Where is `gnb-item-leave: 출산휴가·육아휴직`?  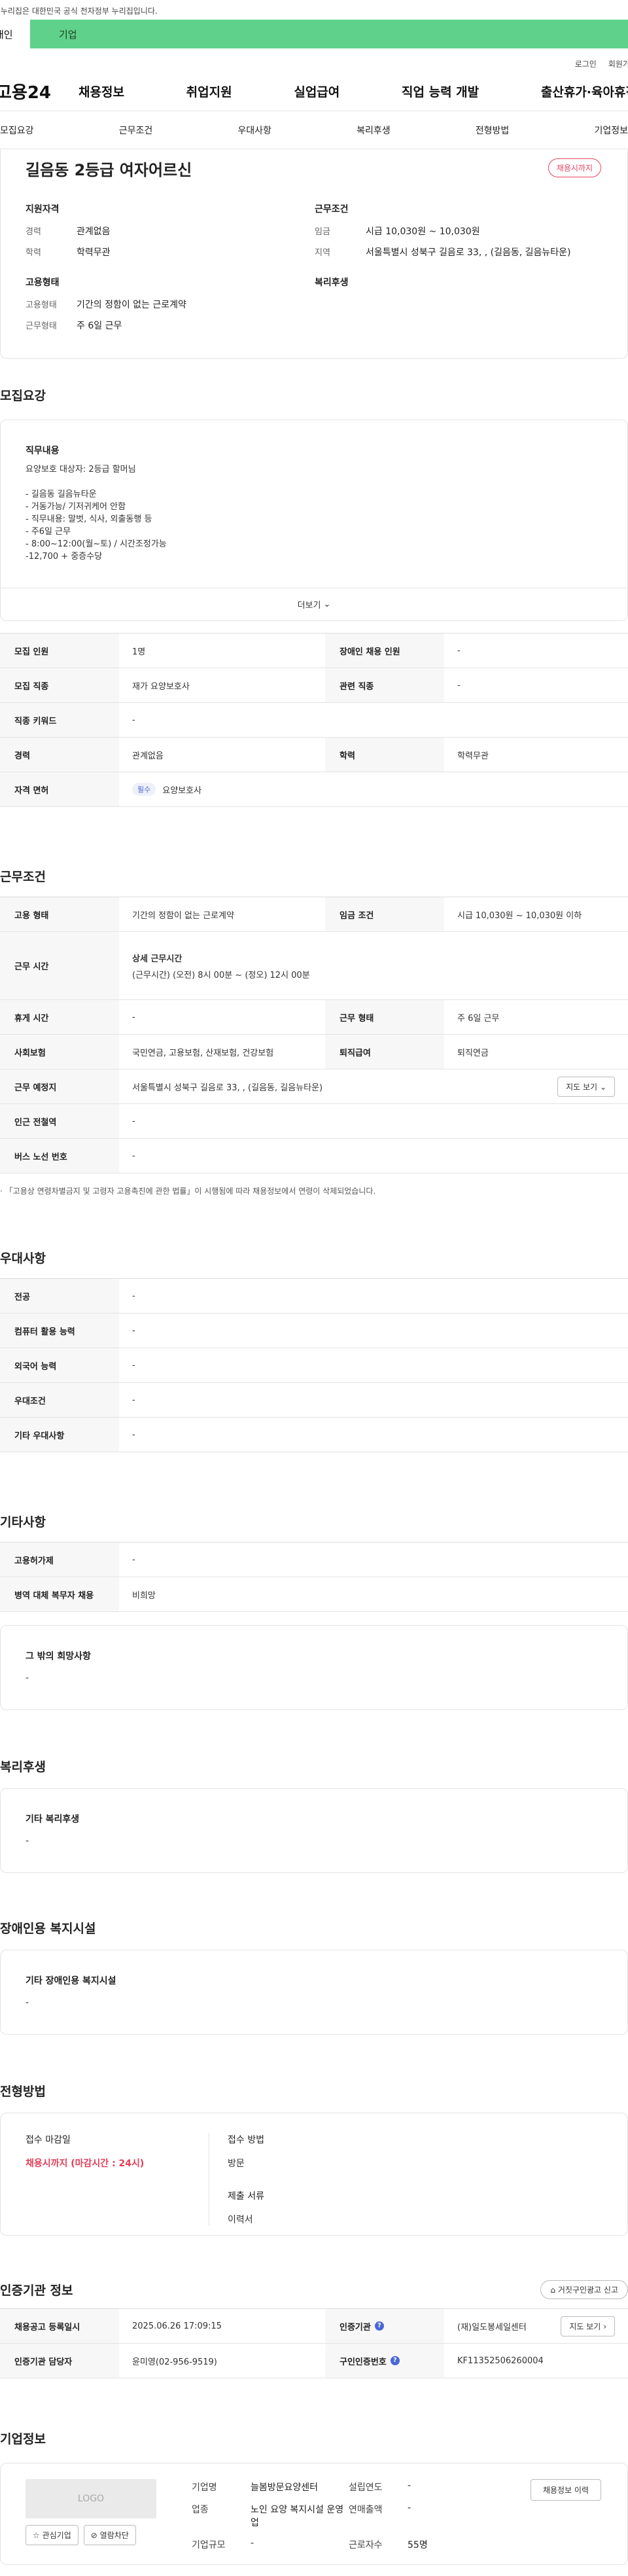
gnb-item-leave: 출산휴가·육아휴직 is located at coordinates (584, 91).